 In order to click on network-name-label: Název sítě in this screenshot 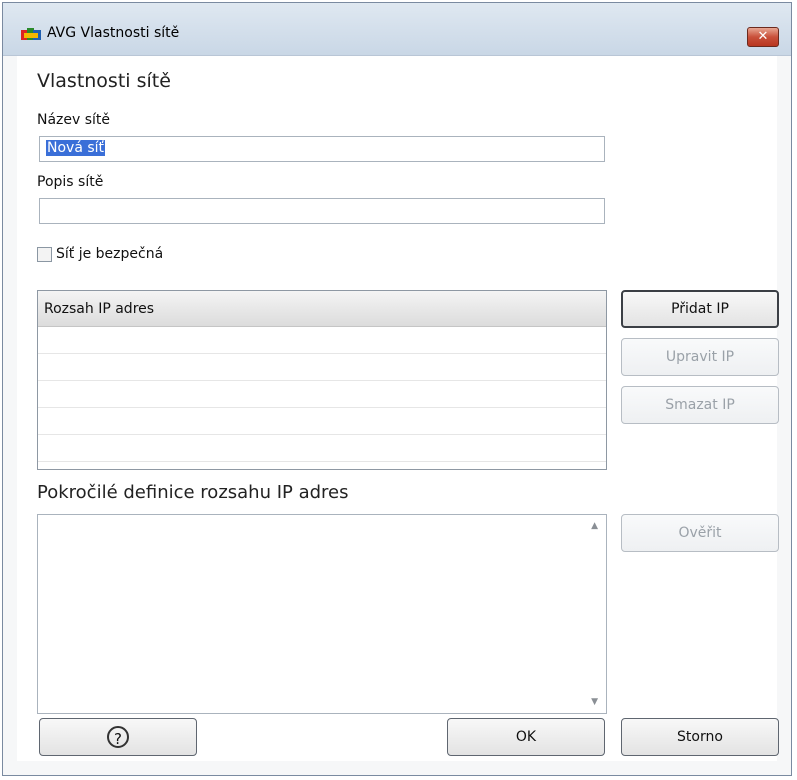, I will do `click(74, 120)`.